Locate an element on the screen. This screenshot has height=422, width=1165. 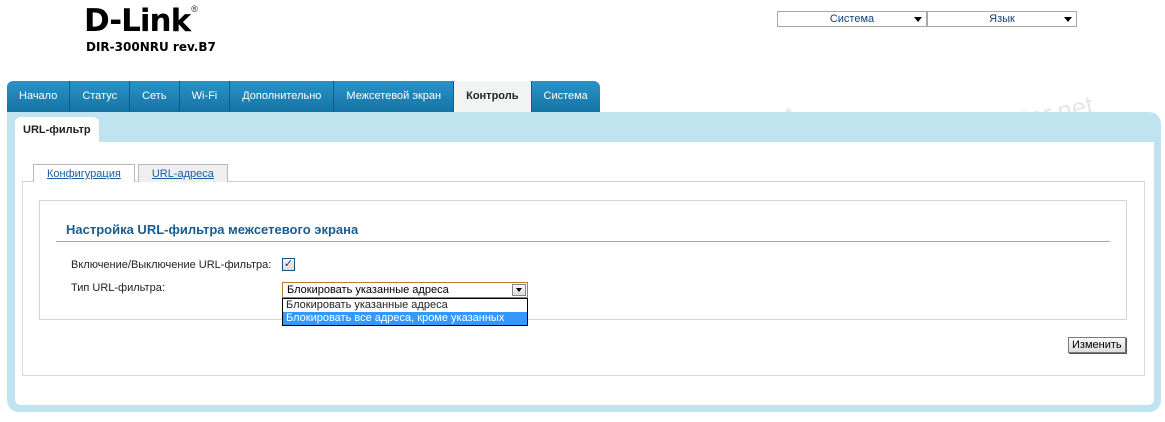
tab-url-filter: URL-фильтр is located at coordinates (57, 130).